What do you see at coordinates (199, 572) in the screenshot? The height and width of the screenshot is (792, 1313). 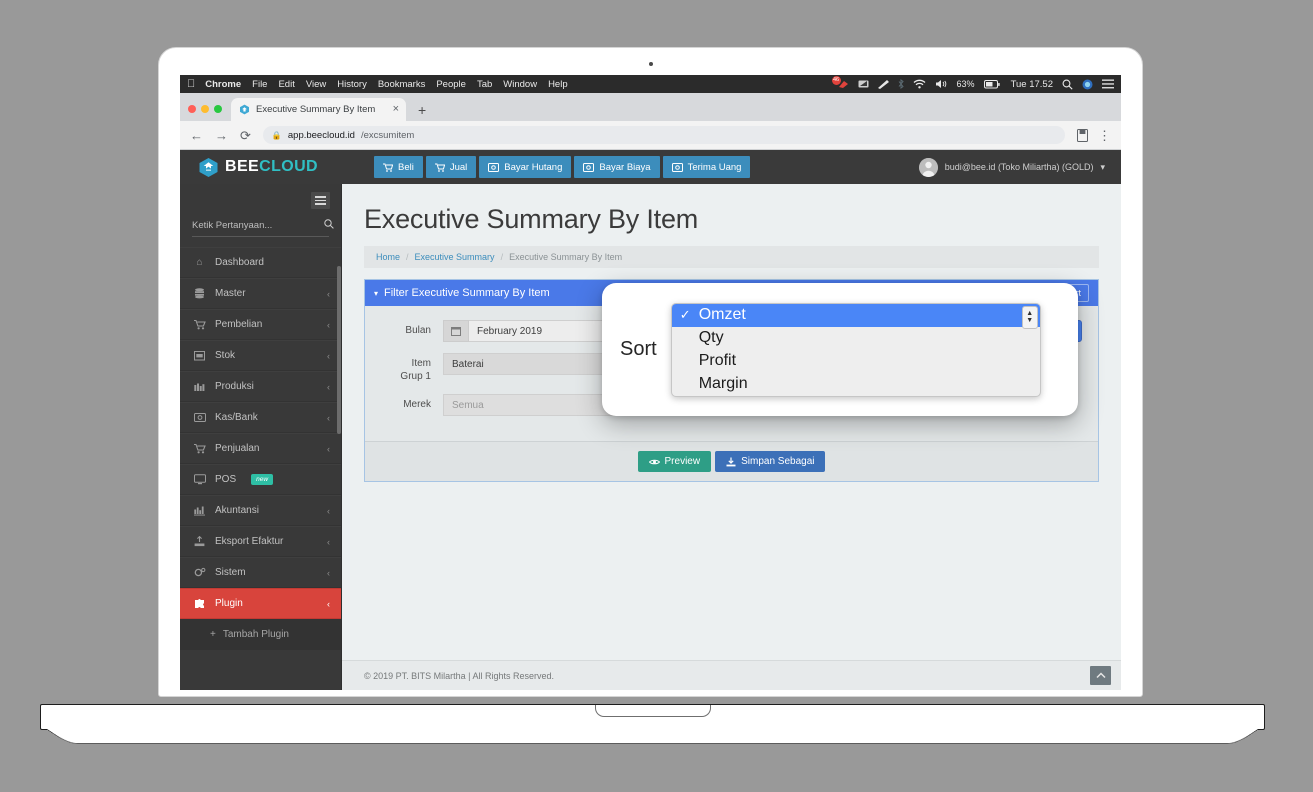 I see `gear-icon` at bounding box center [199, 572].